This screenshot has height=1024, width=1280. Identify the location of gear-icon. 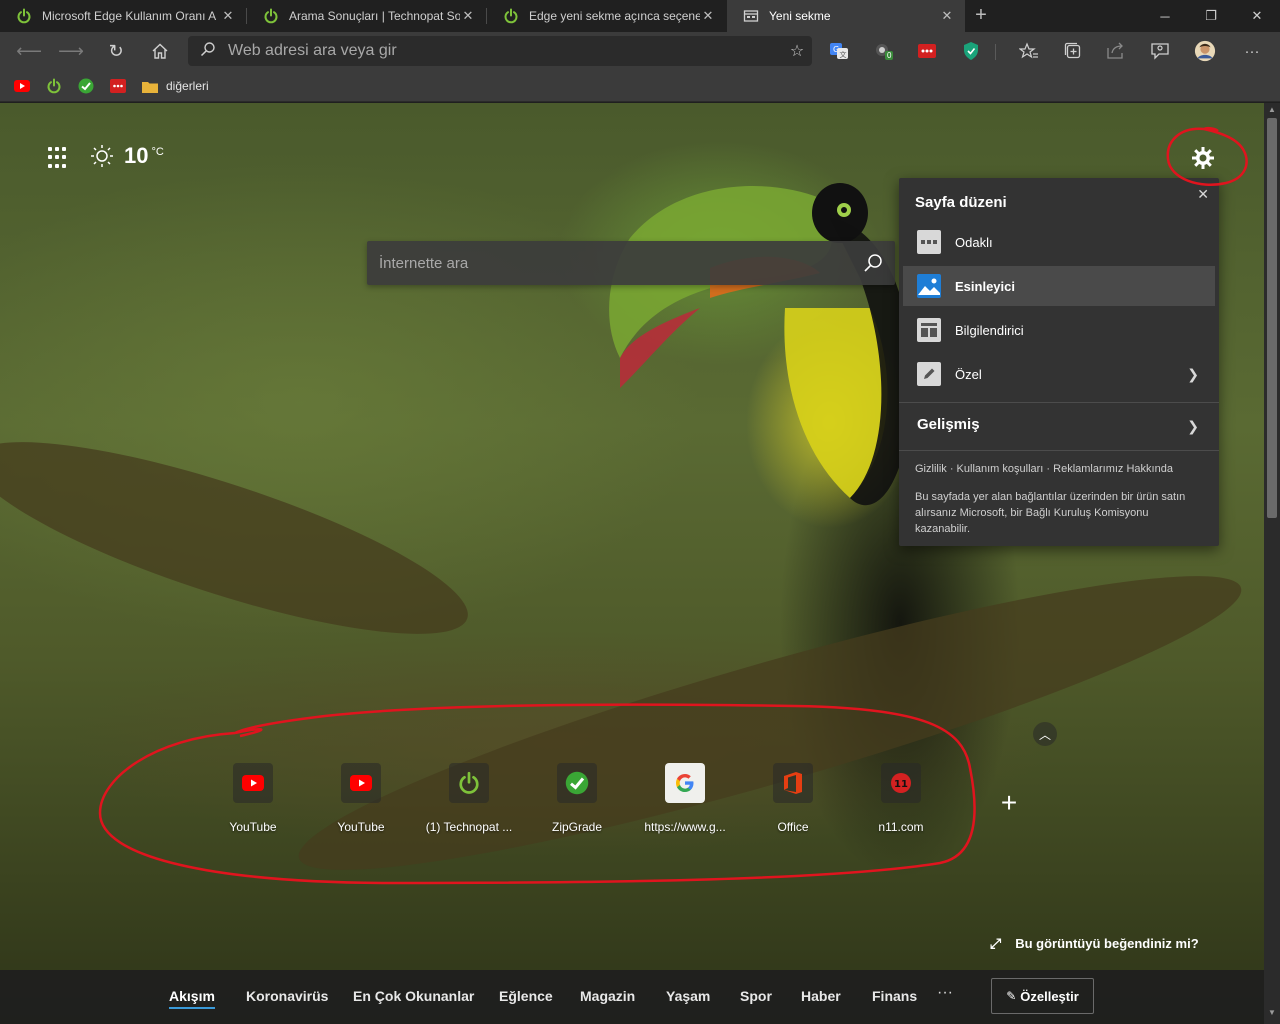
(1203, 158).